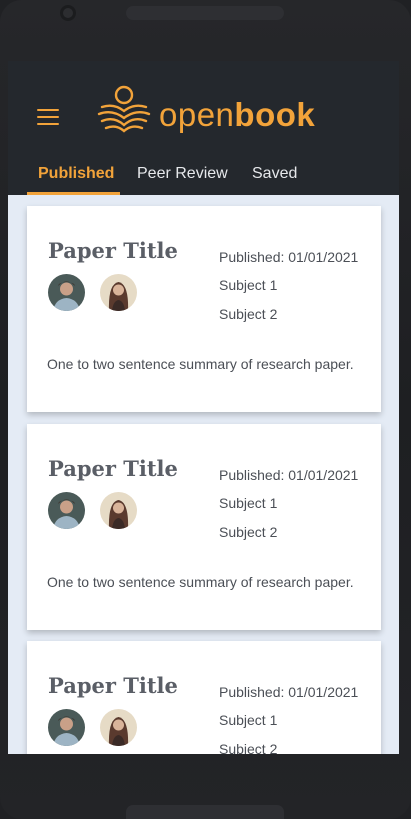  What do you see at coordinates (124, 109) in the screenshot?
I see `openbook-logo-icon` at bounding box center [124, 109].